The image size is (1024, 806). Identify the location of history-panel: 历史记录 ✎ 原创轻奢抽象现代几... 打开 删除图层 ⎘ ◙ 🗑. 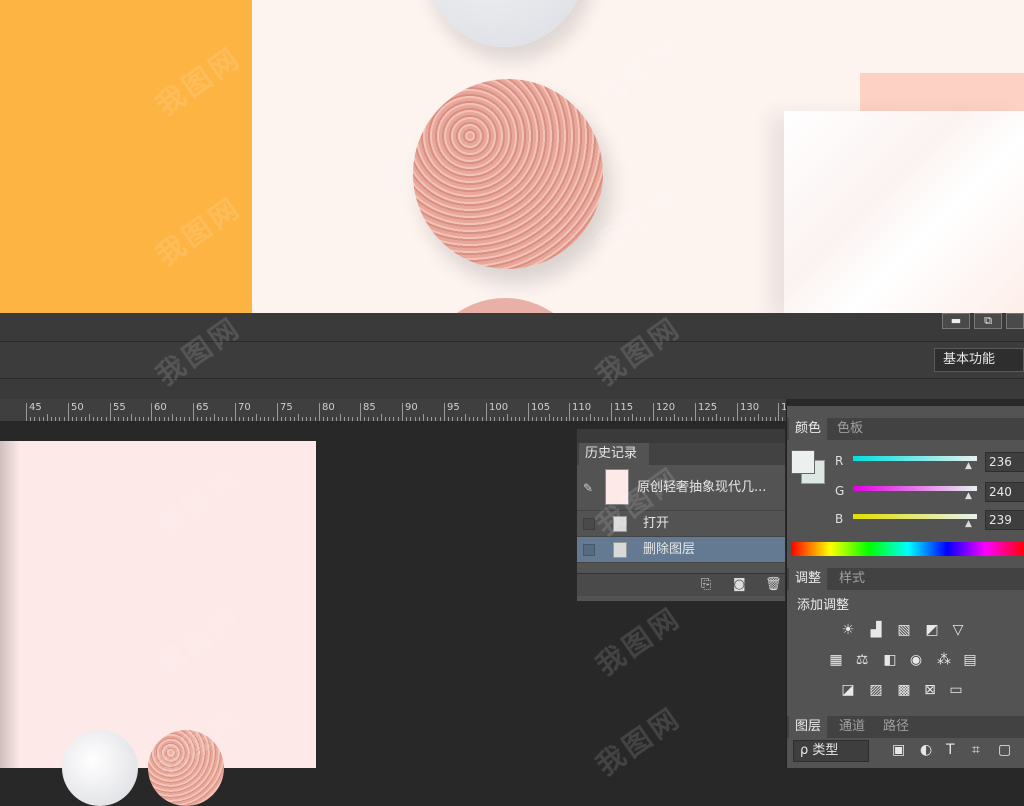
(681, 515).